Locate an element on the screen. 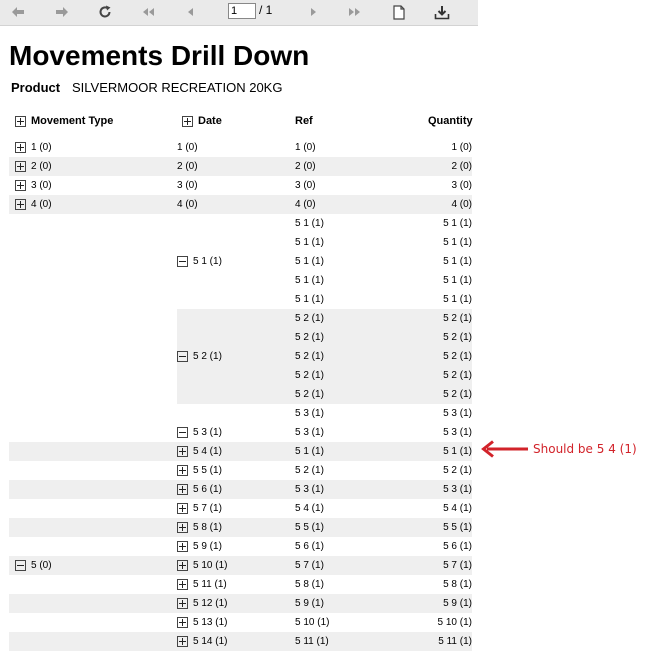 Image resolution: width=649 pixels, height=651 pixels. movement-type-cell: 1 (0) is located at coordinates (33, 147).